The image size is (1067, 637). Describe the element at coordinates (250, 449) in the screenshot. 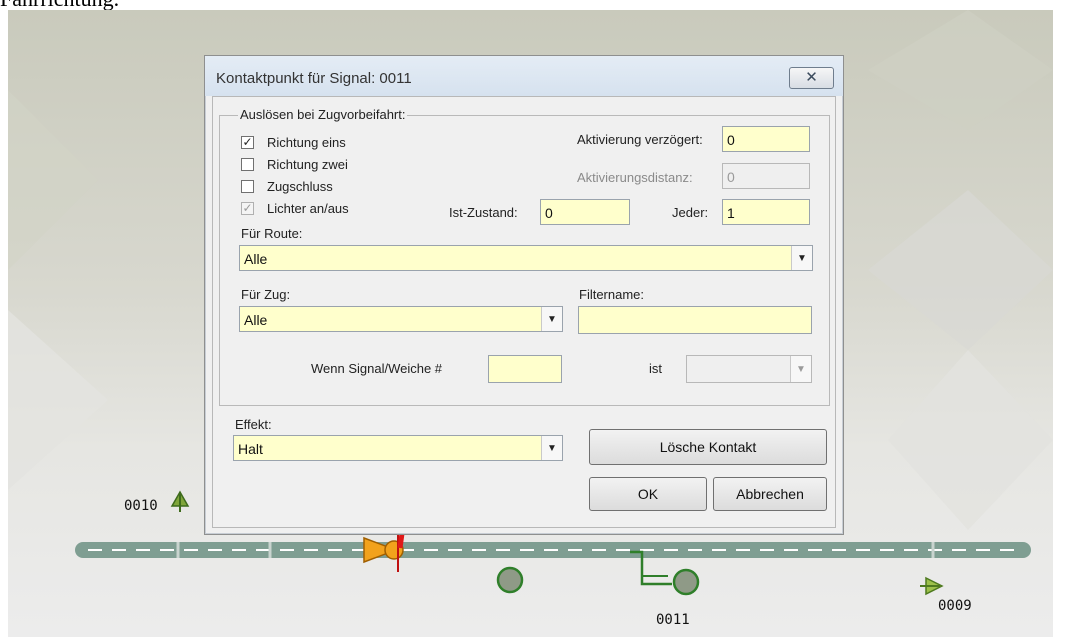

I see `effect-select-value: Halt` at that location.